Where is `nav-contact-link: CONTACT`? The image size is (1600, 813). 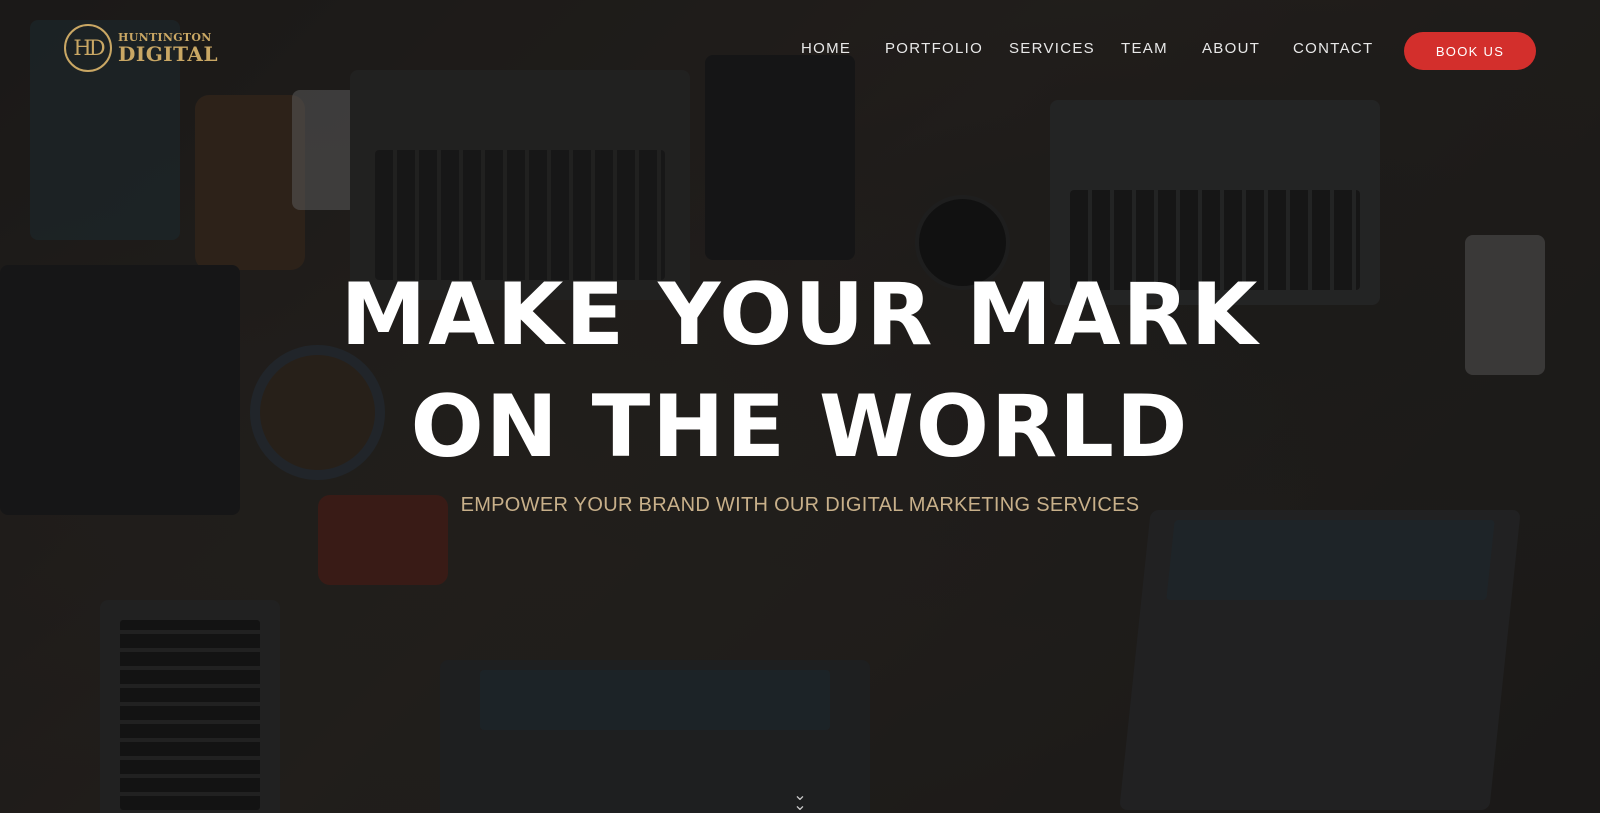 nav-contact-link: CONTACT is located at coordinates (1333, 48).